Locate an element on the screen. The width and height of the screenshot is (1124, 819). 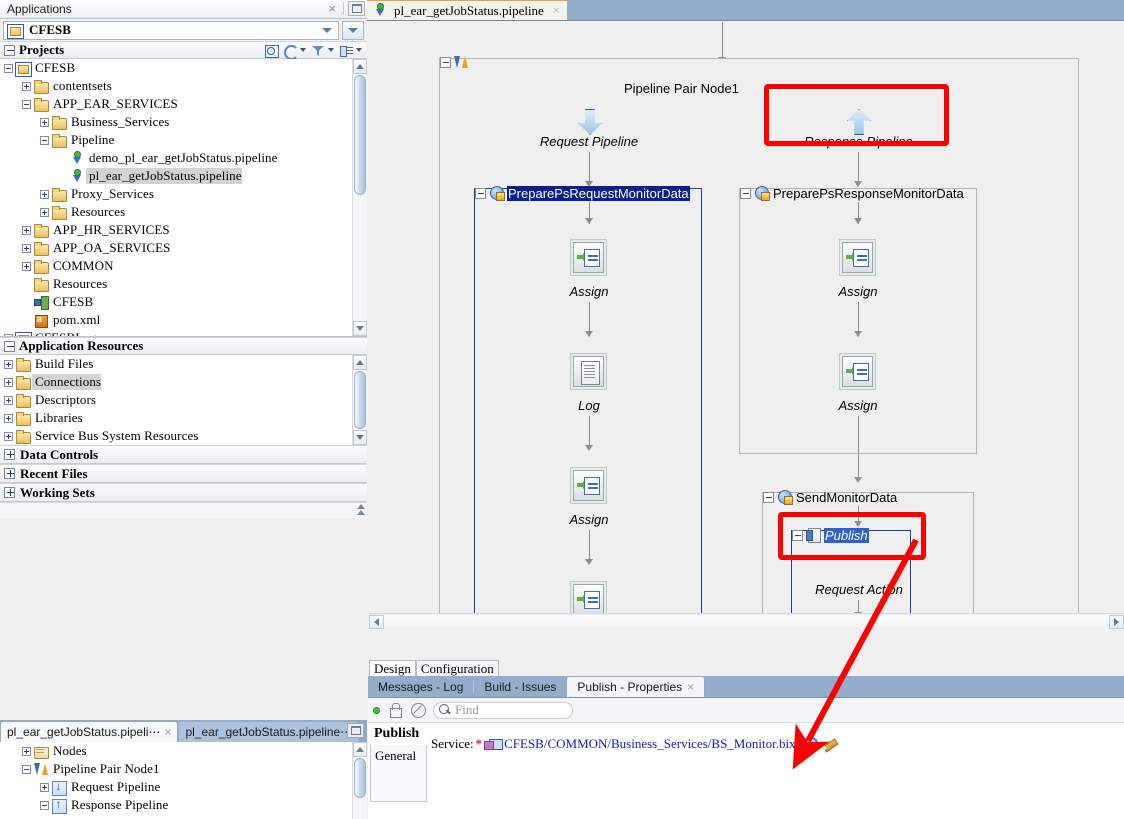
working-sets-section: Working Sets is located at coordinates (183, 492).